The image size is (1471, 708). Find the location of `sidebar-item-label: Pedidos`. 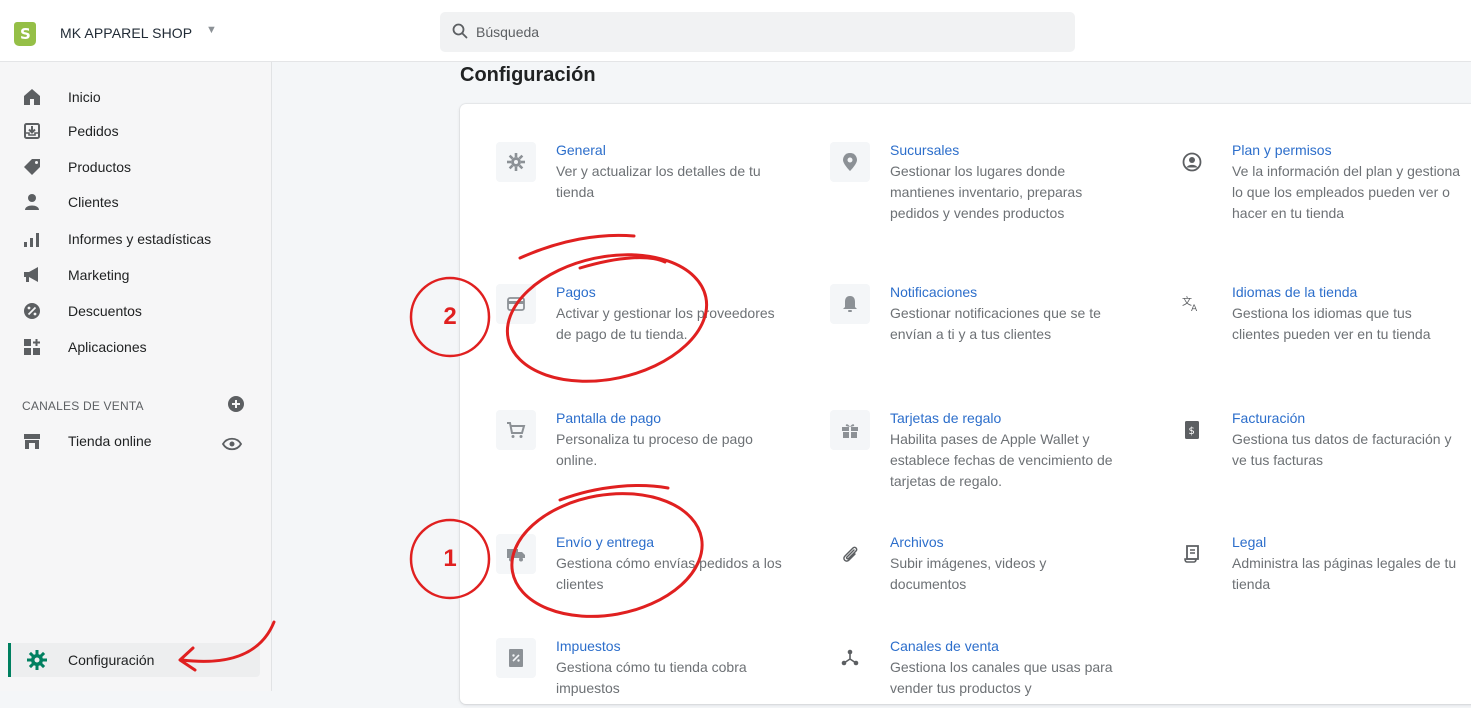

sidebar-item-label: Pedidos is located at coordinates (93, 131).